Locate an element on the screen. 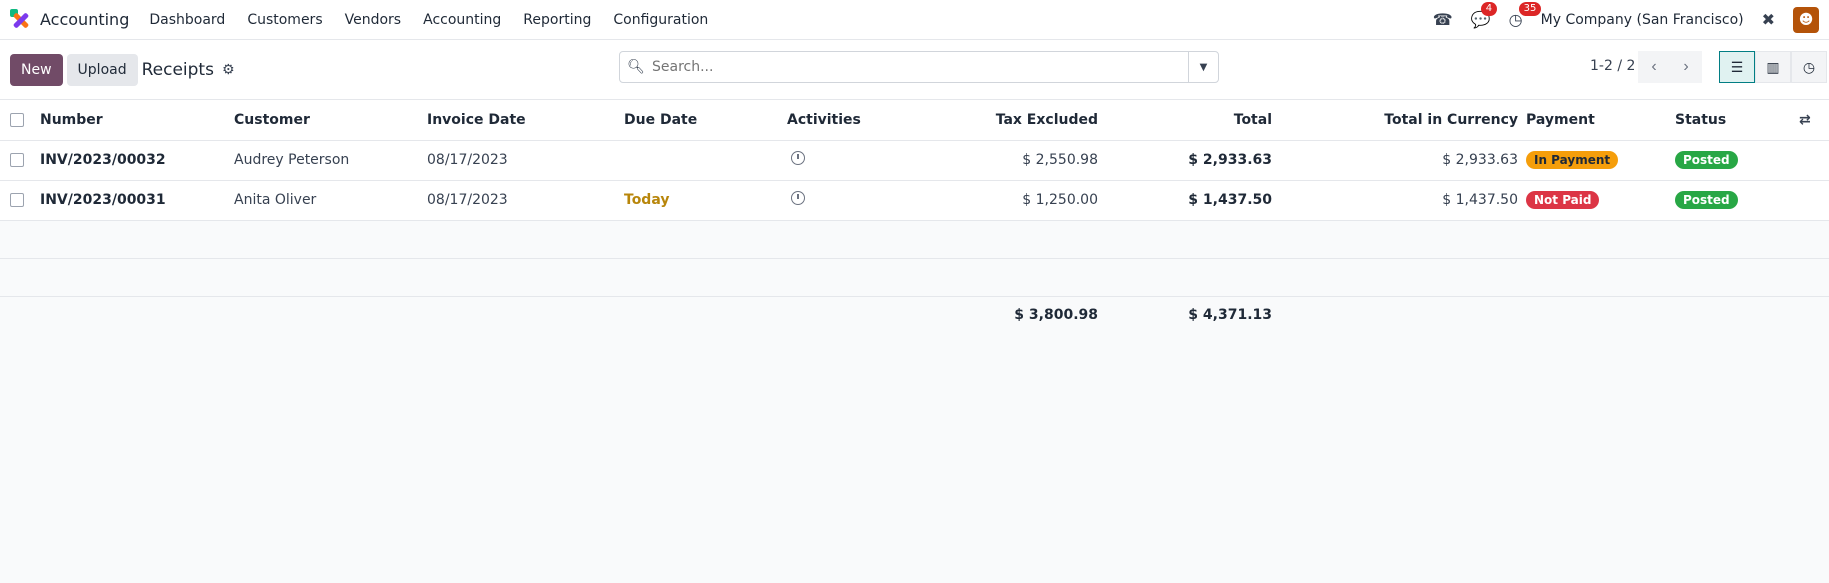 Image resolution: width=1829 pixels, height=583 pixels. activities-badge: 35 is located at coordinates (1530, 9).